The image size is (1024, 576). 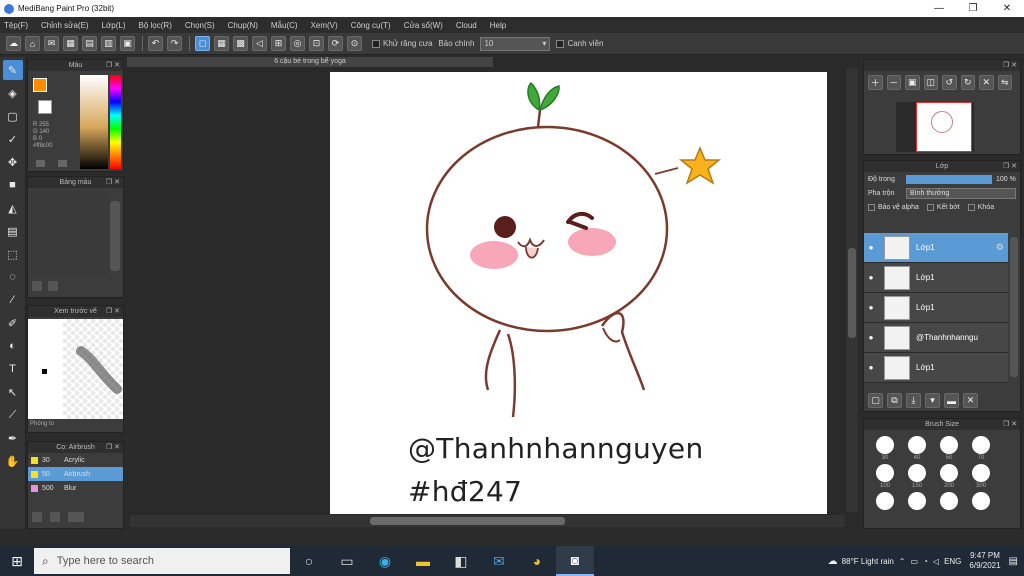 What do you see at coordinates (13, 43) in the screenshot?
I see `cloud-icon: ☁` at bounding box center [13, 43].